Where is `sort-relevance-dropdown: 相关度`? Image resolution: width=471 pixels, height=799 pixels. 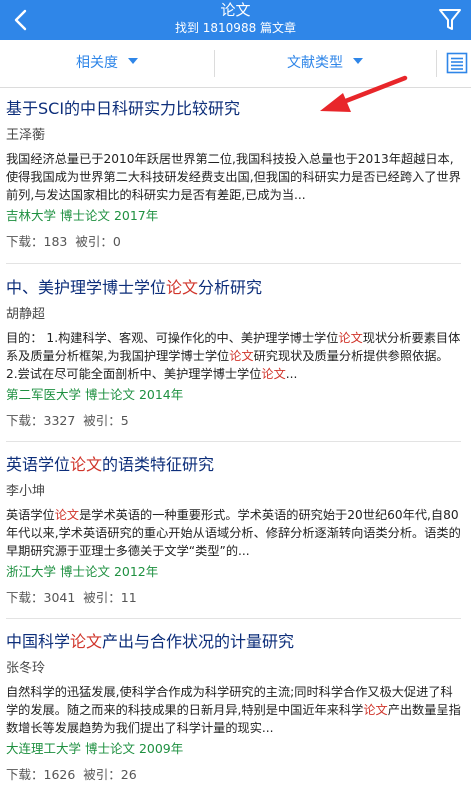
sort-relevance-dropdown: 相关度 is located at coordinates (107, 63).